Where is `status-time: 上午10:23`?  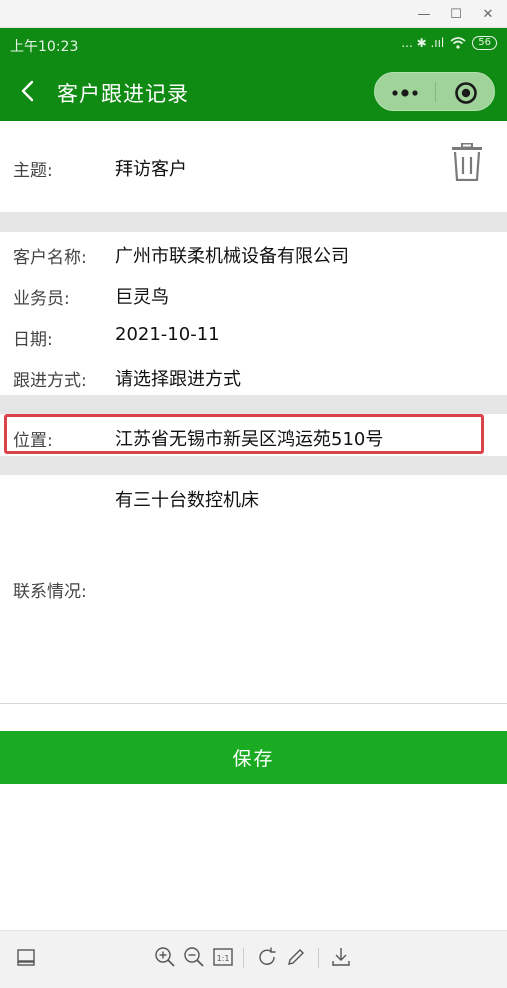
status-time: 上午10:23 is located at coordinates (44, 47).